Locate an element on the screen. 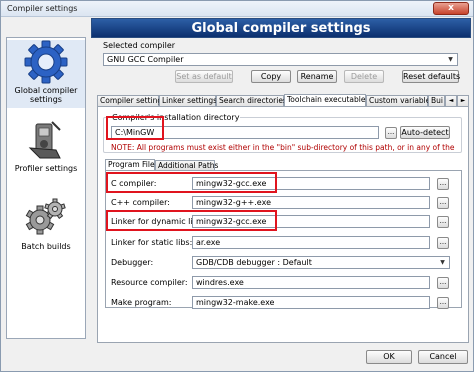  sidebar-item-profiler: Profiler settings is located at coordinates (46, 149).